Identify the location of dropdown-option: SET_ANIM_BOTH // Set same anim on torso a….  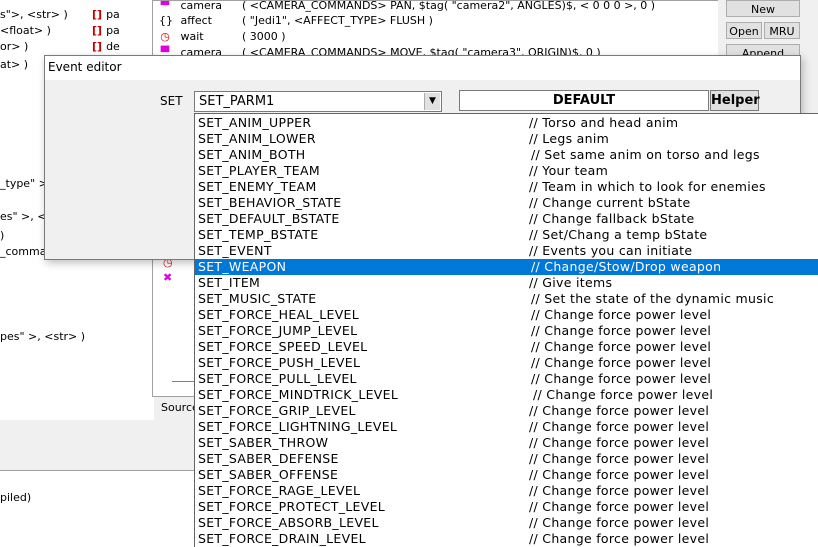
(506, 155).